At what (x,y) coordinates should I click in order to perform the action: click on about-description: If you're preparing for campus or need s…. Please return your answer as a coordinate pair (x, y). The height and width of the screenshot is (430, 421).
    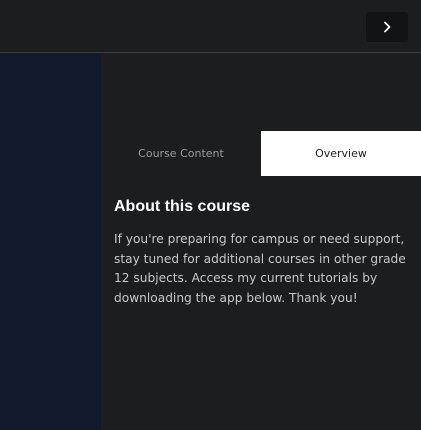
    Looking at the image, I should click on (260, 268).